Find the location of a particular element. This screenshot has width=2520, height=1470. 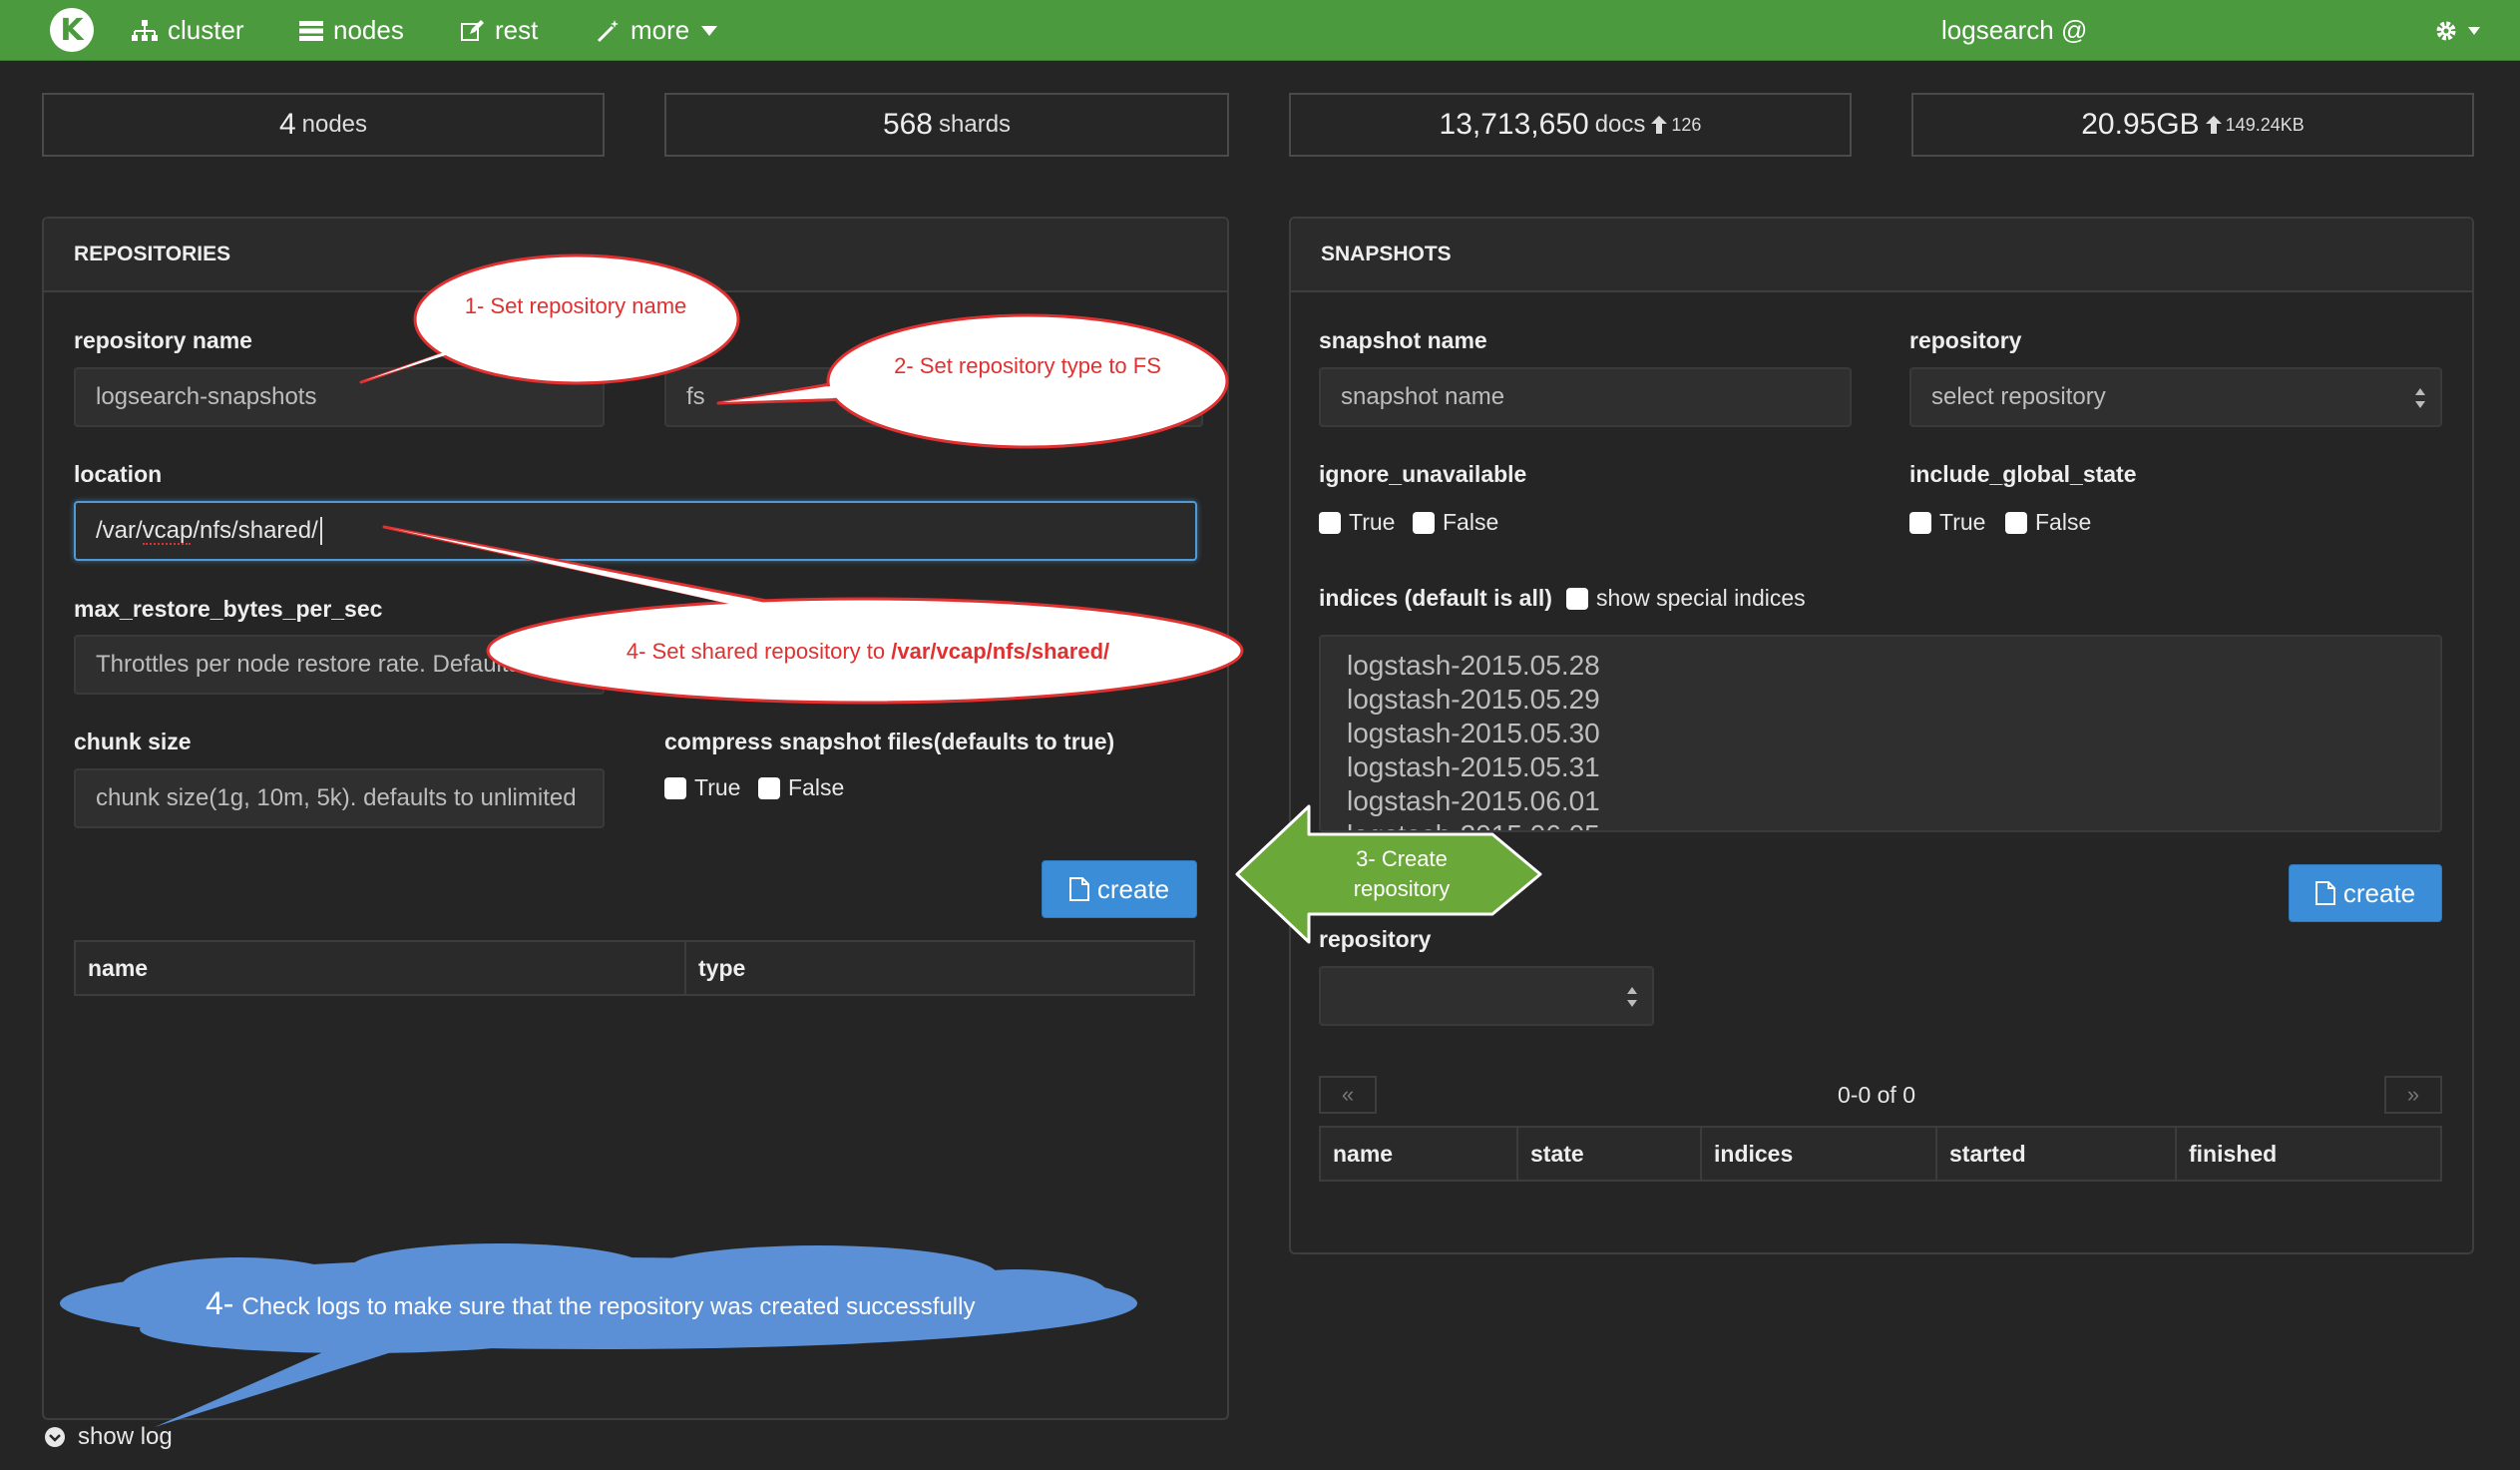

callout-step5-num: 4- is located at coordinates (220, 1303).